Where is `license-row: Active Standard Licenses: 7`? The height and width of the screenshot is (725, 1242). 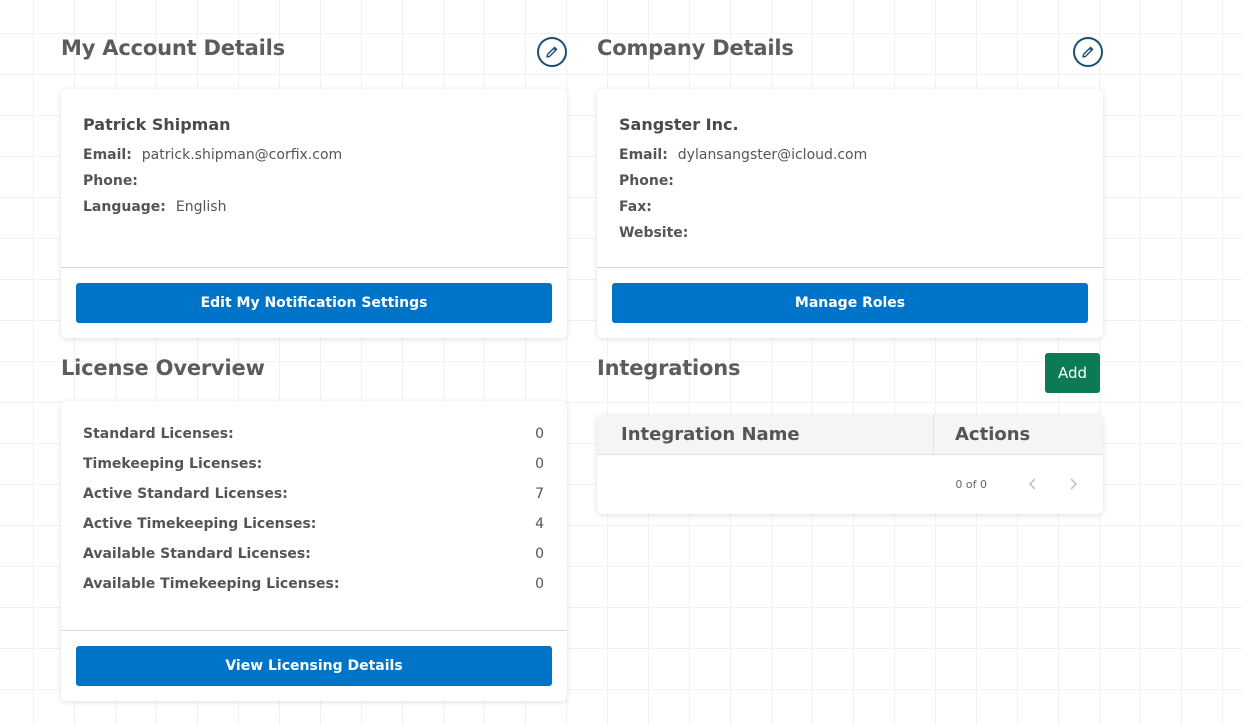 license-row: Active Standard Licenses: 7 is located at coordinates (314, 496).